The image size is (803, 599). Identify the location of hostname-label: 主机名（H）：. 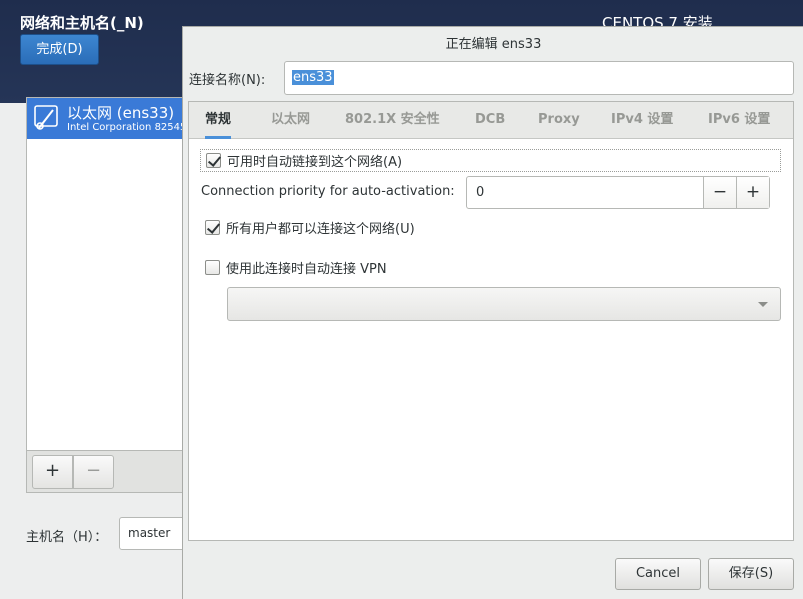
(67, 537).